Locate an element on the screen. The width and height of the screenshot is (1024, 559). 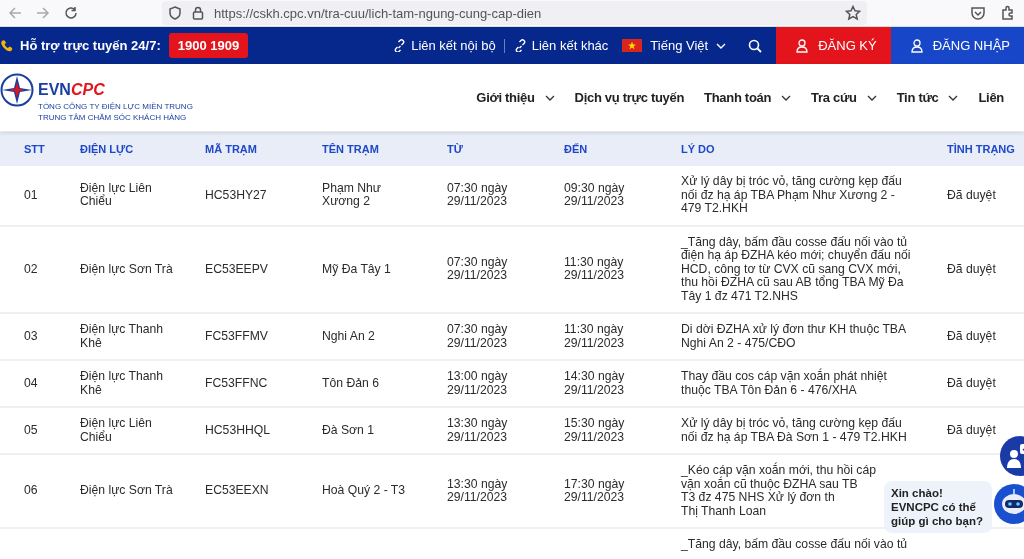
table-cell-text: EC53EEPV is located at coordinates (237, 269).